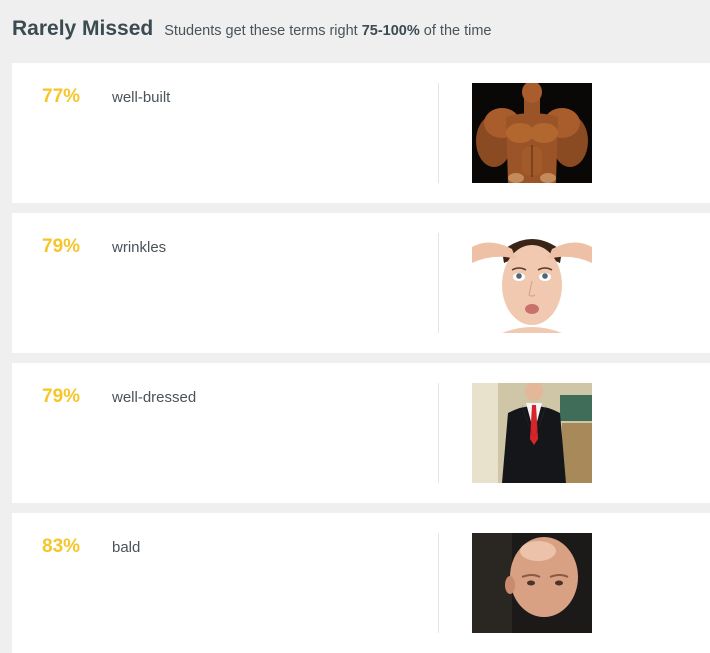 The width and height of the screenshot is (710, 653). Describe the element at coordinates (139, 247) in the screenshot. I see `term-label: wrinkles` at that location.